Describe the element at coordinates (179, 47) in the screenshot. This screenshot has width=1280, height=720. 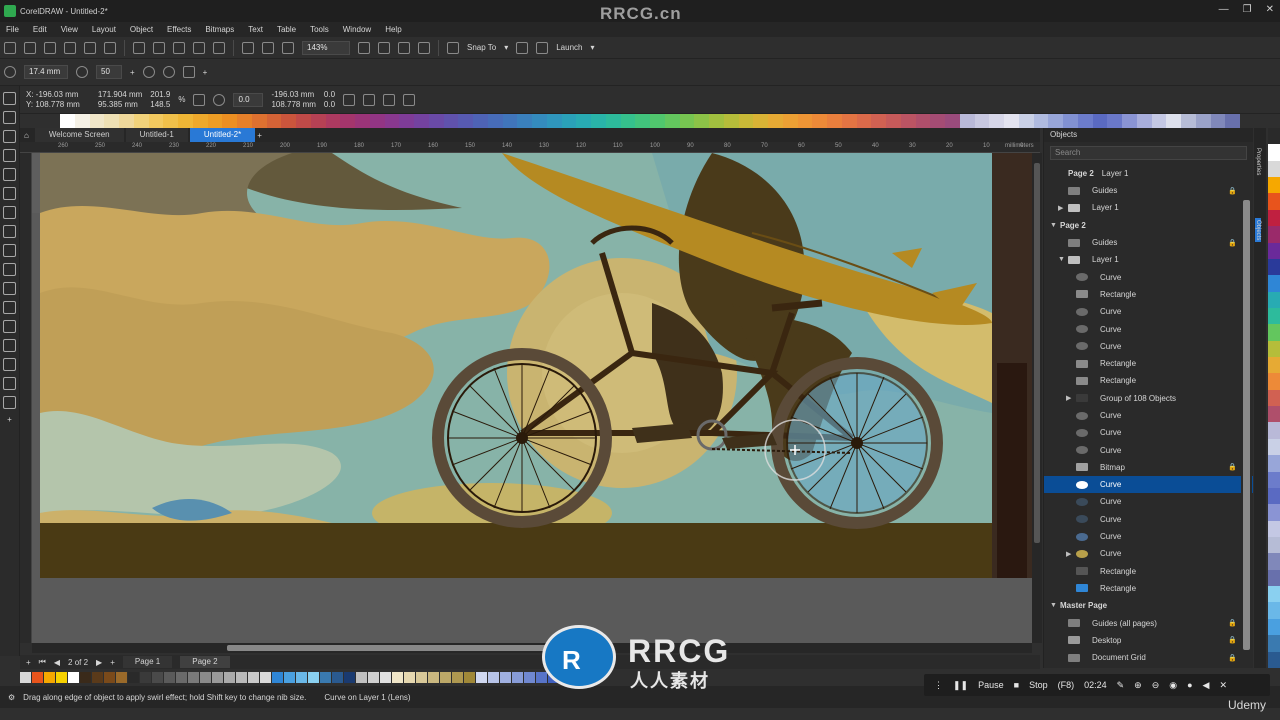
I see `paste-icon` at that location.